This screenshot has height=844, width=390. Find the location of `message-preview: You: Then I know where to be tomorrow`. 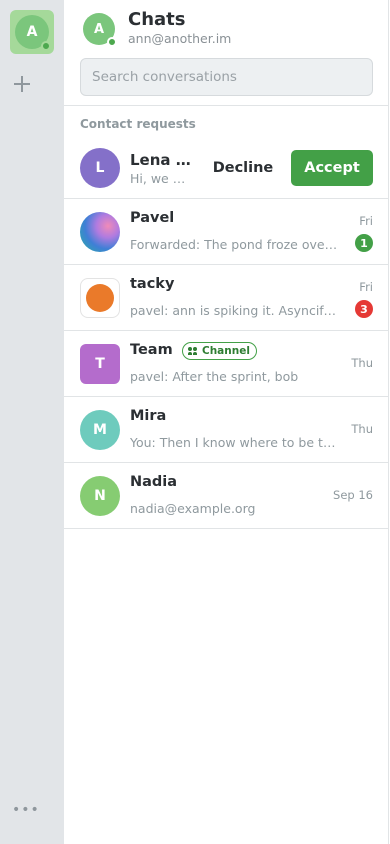

message-preview: You: Then I know where to be tomorrow is located at coordinates (236, 442).